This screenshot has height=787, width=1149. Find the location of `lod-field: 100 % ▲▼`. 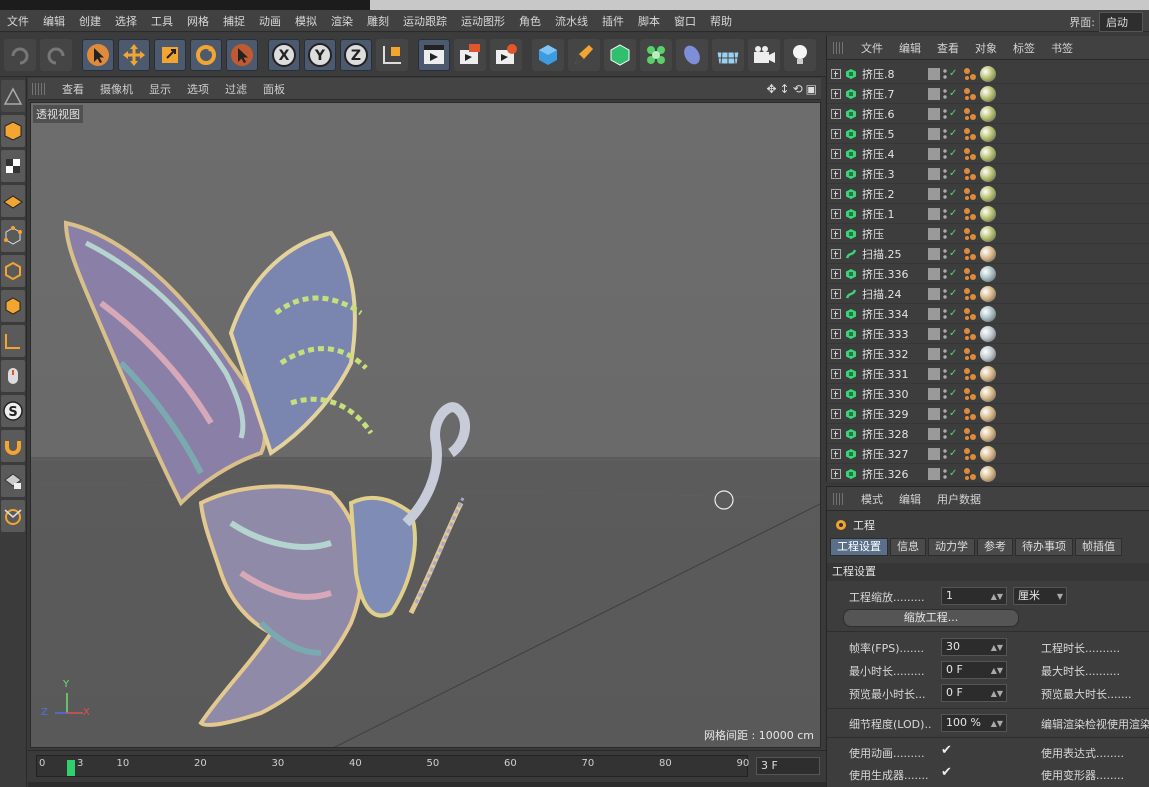

lod-field: 100 % ▲▼ is located at coordinates (974, 723).